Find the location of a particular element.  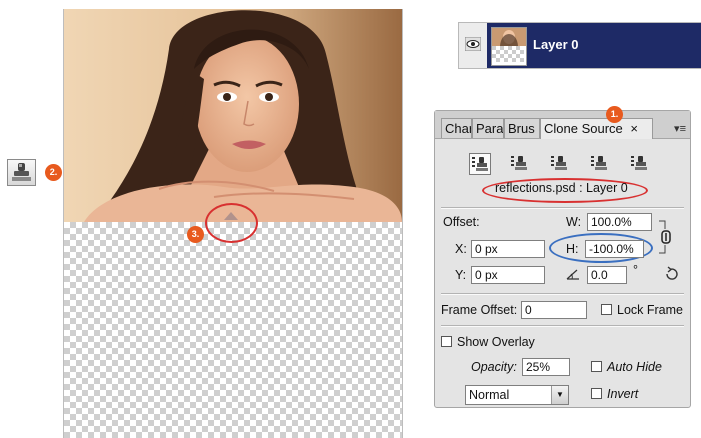

opacity-field: 25% is located at coordinates (546, 367).